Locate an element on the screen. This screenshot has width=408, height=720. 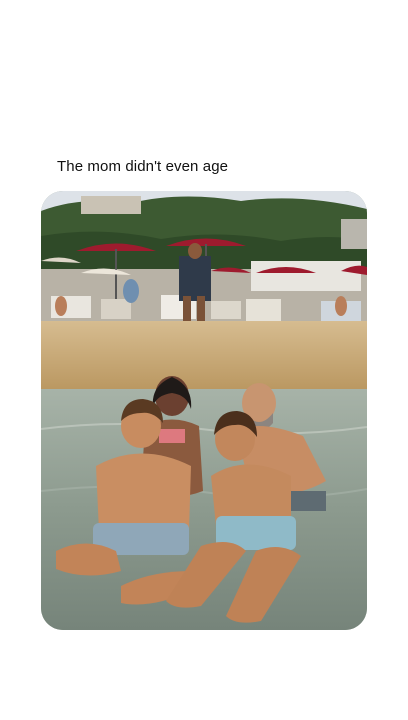
hill-building is located at coordinates (111, 205).